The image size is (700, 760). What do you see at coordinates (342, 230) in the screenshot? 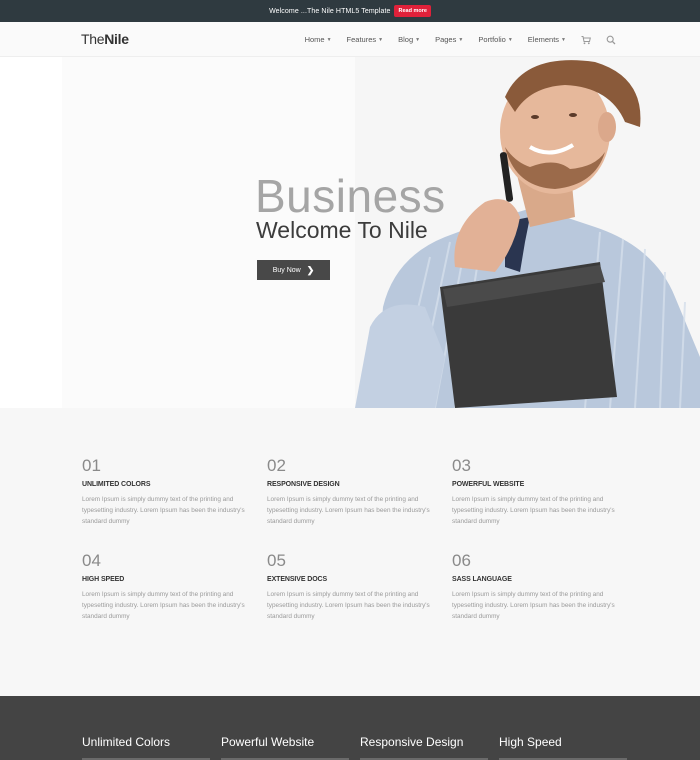
I see `hero-subtitle: Welcome To Nile` at bounding box center [342, 230].